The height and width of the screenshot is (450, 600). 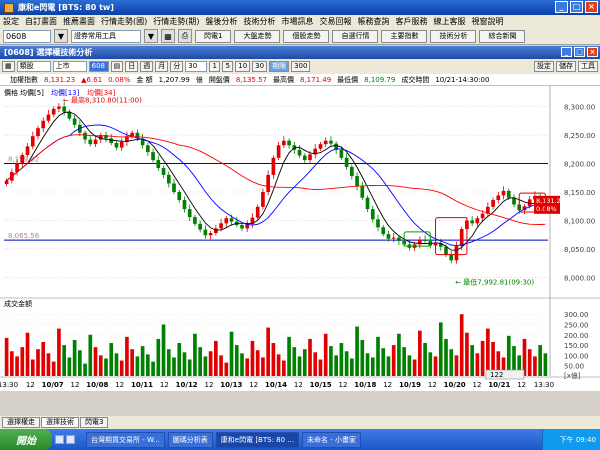 I want to click on taskbar-item-chart-table: 圖碼分析表, so click(x=190, y=439).